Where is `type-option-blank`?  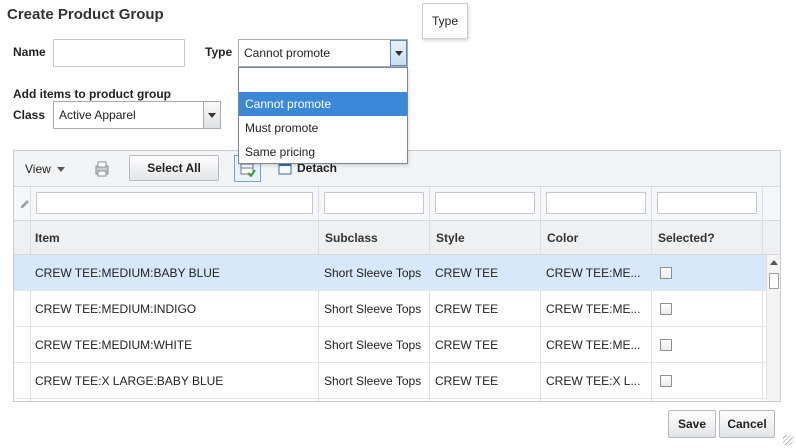 type-option-blank is located at coordinates (323, 80).